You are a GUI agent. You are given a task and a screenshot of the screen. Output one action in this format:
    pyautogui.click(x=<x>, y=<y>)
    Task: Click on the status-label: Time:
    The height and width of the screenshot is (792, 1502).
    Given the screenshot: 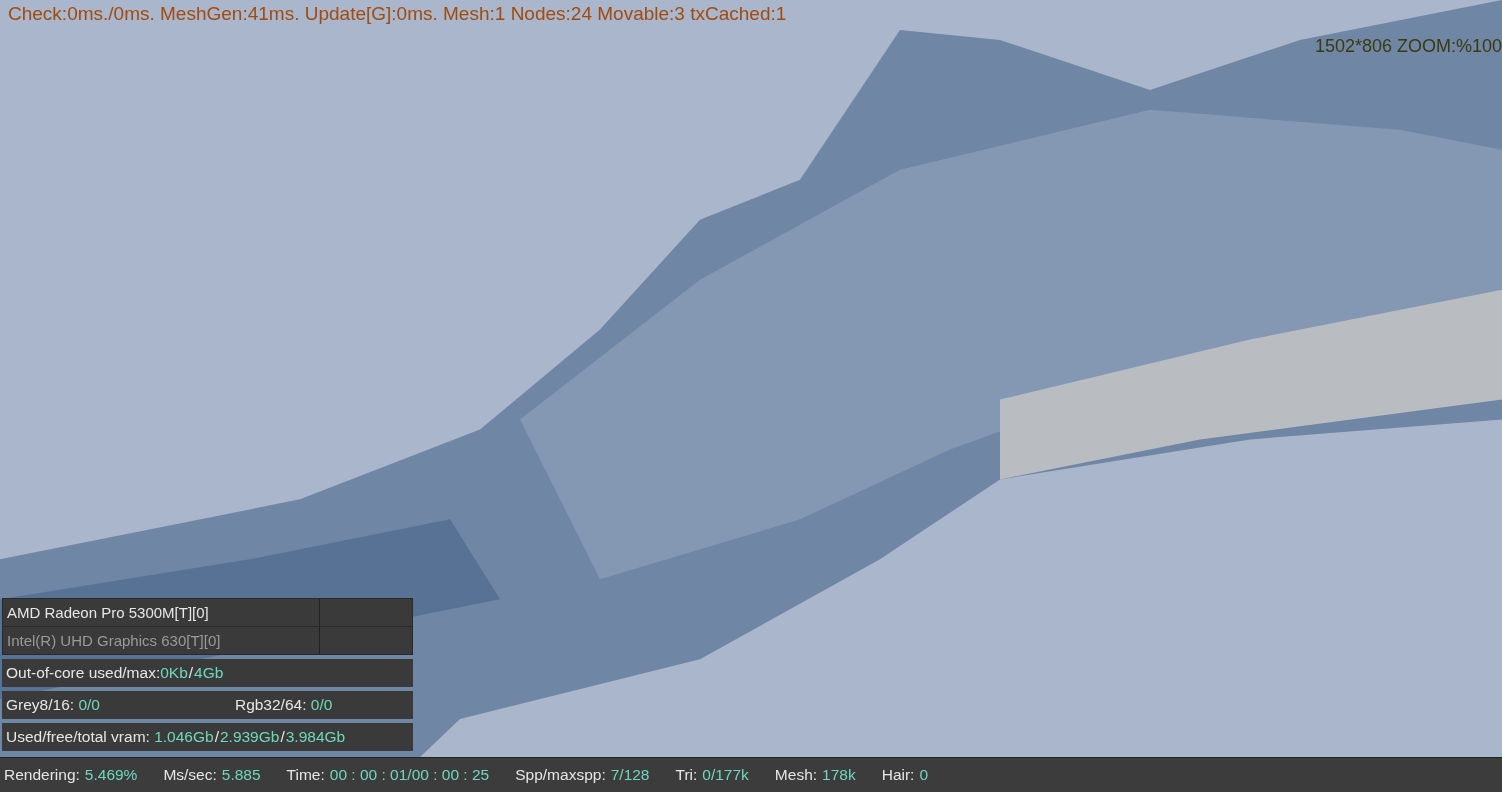 What is the action you would take?
    pyautogui.click(x=305, y=775)
    